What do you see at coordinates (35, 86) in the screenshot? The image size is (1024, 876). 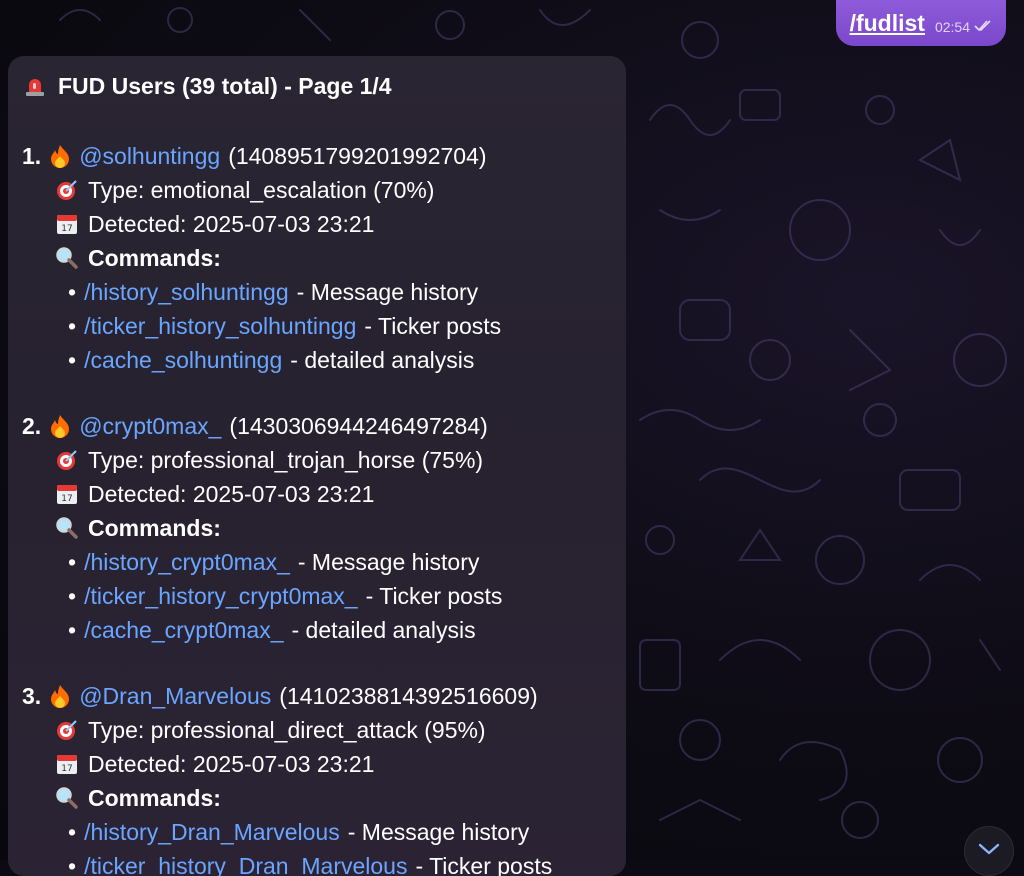 I see `siren-icon` at bounding box center [35, 86].